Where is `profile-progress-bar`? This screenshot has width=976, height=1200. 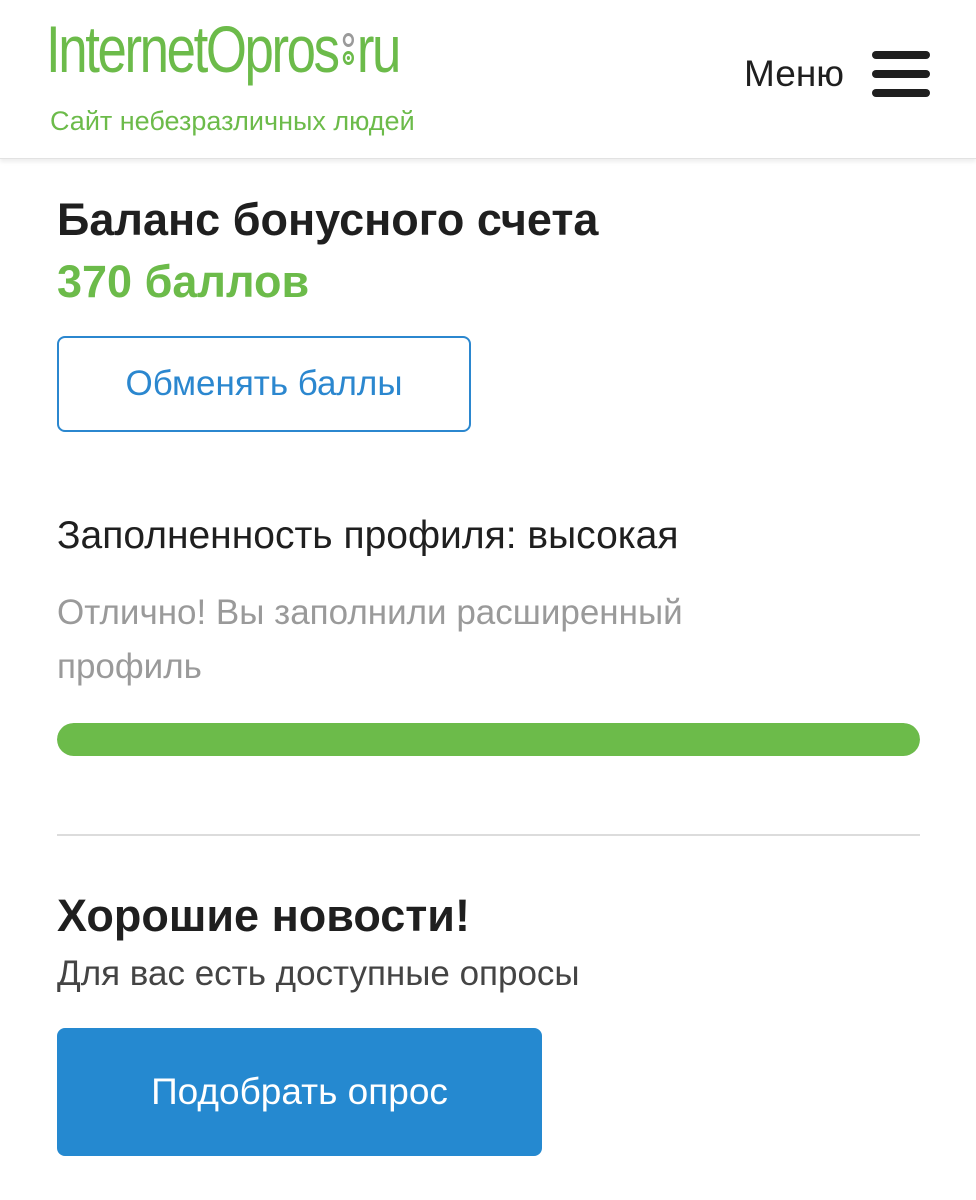
profile-progress-bar is located at coordinates (488, 739).